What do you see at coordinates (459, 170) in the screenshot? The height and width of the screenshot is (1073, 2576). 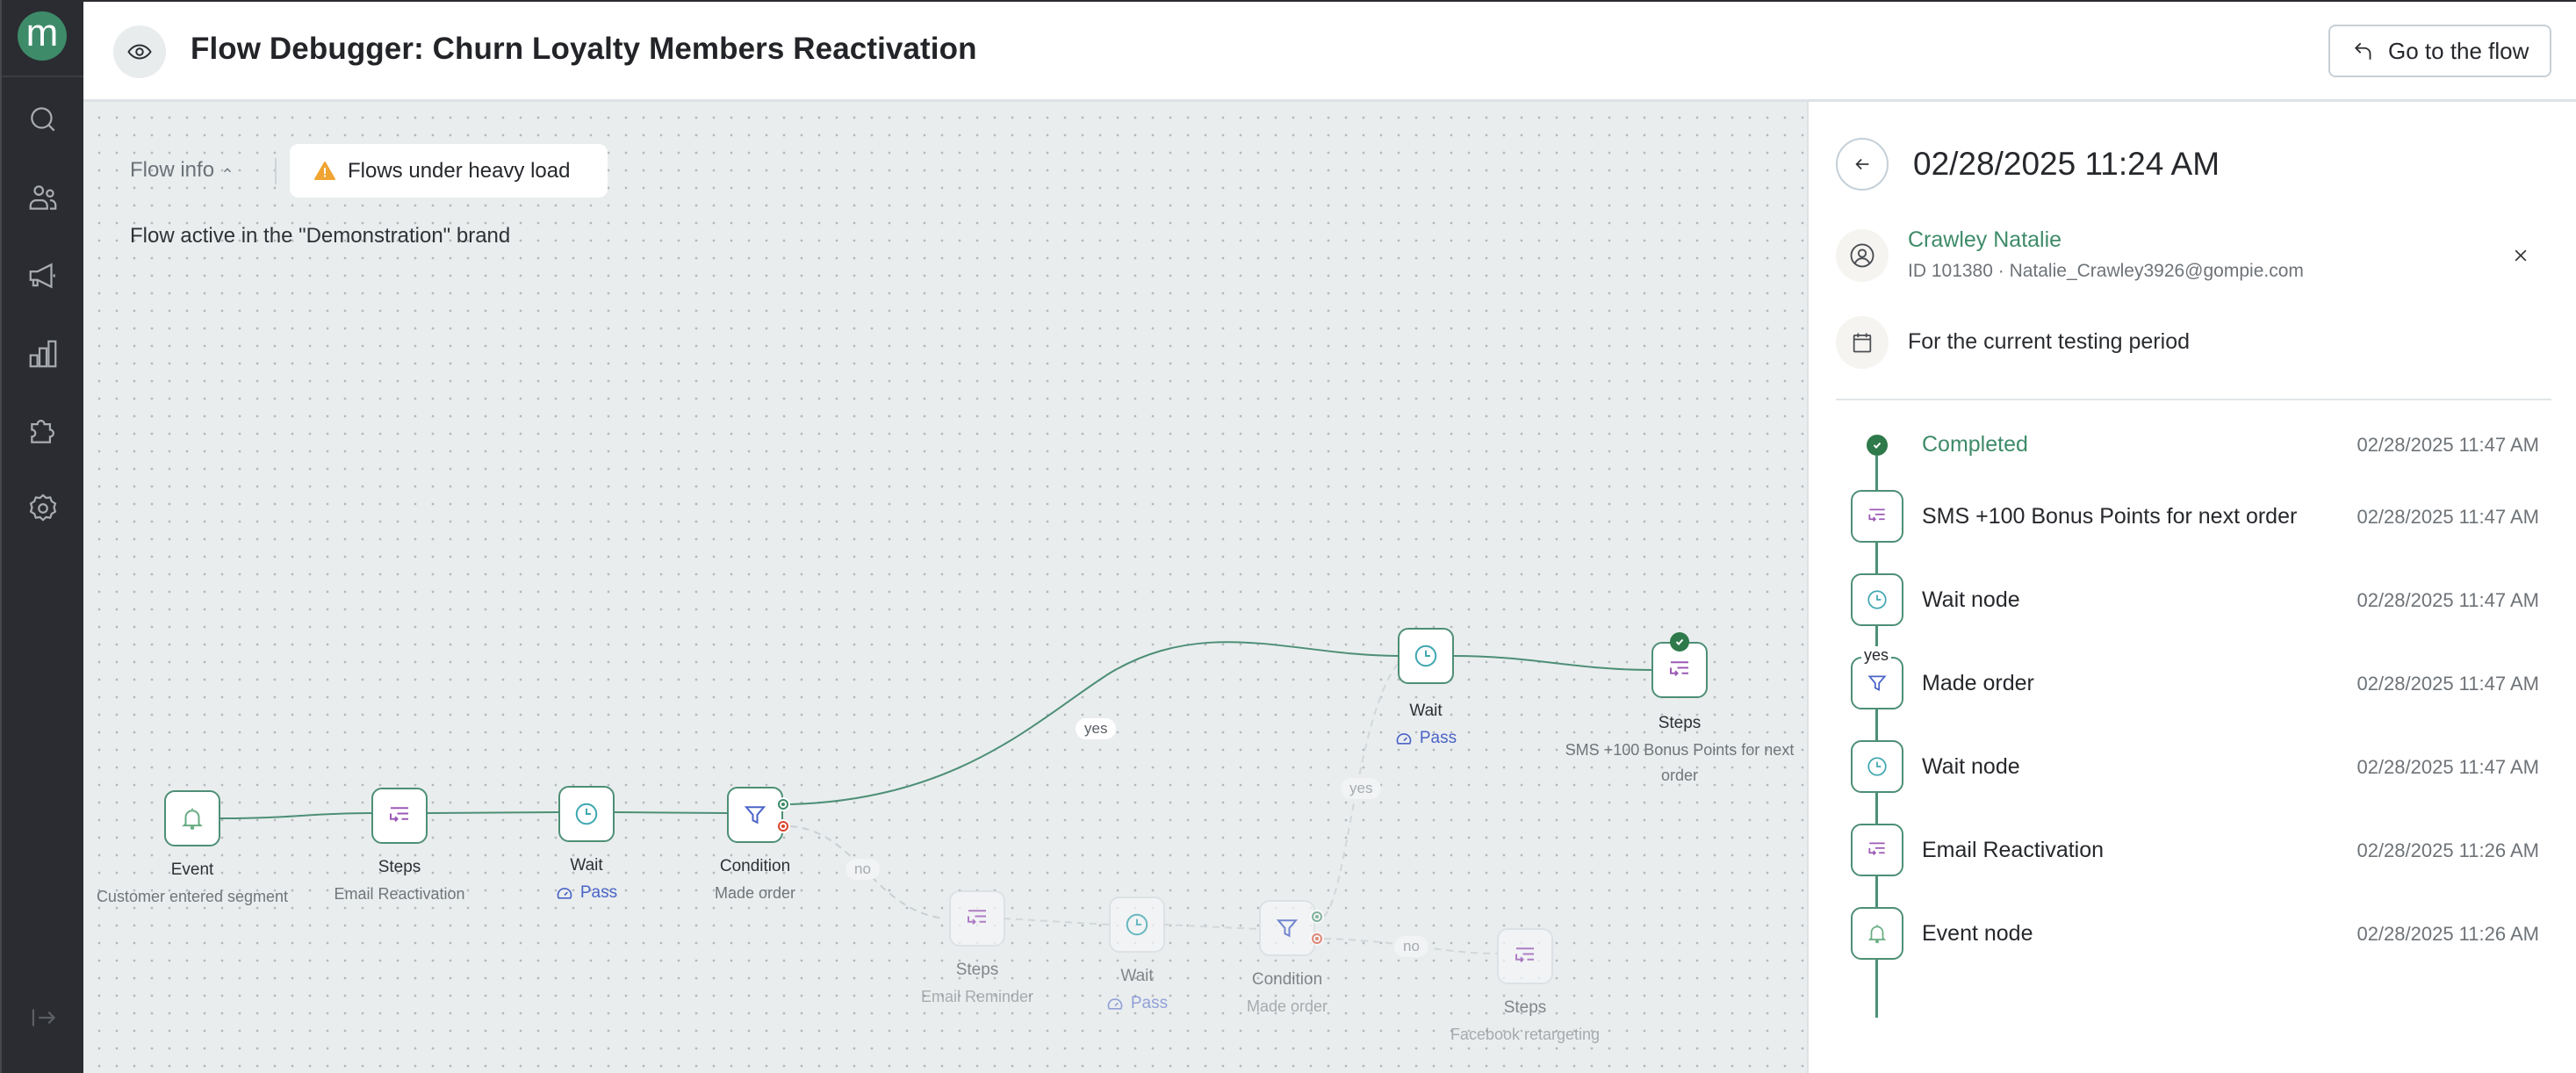 I see `warning-text: Flows under heavy load` at bounding box center [459, 170].